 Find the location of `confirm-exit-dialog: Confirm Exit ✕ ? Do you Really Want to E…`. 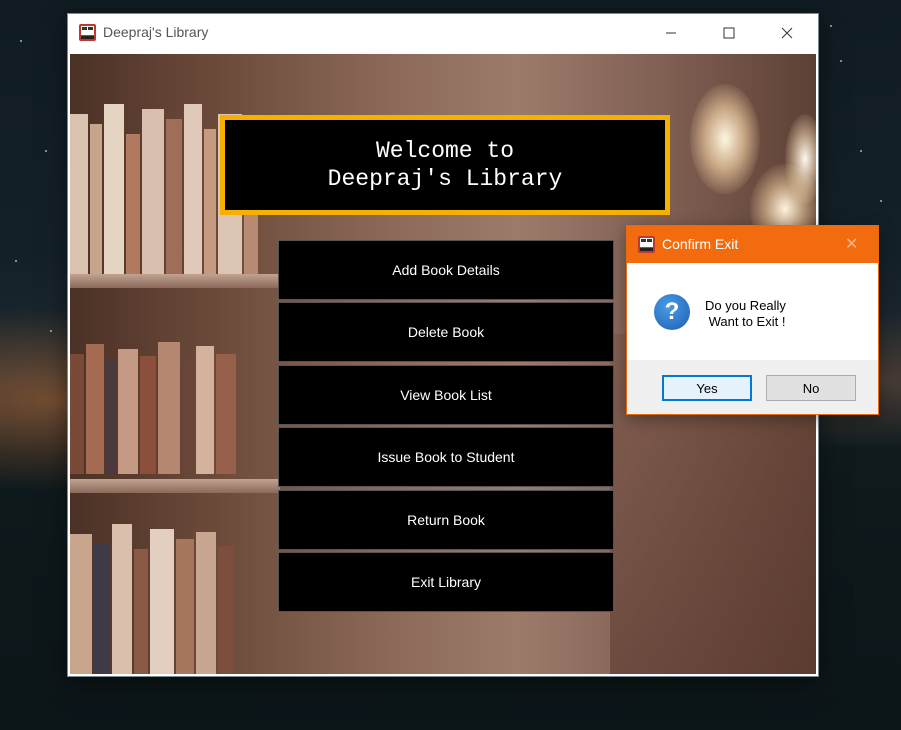

confirm-exit-dialog: Confirm Exit ✕ ? Do you Really Want to E… is located at coordinates (752, 320).